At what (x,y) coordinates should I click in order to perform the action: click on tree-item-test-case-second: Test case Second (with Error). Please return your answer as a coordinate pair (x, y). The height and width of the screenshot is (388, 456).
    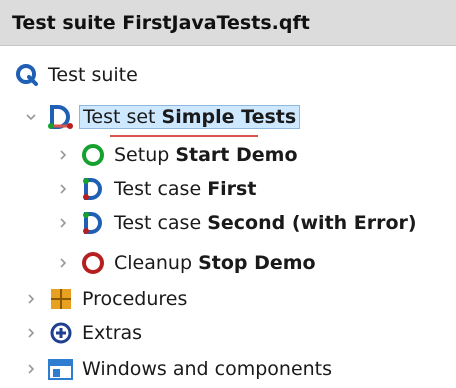
    Looking at the image, I should click on (236, 223).